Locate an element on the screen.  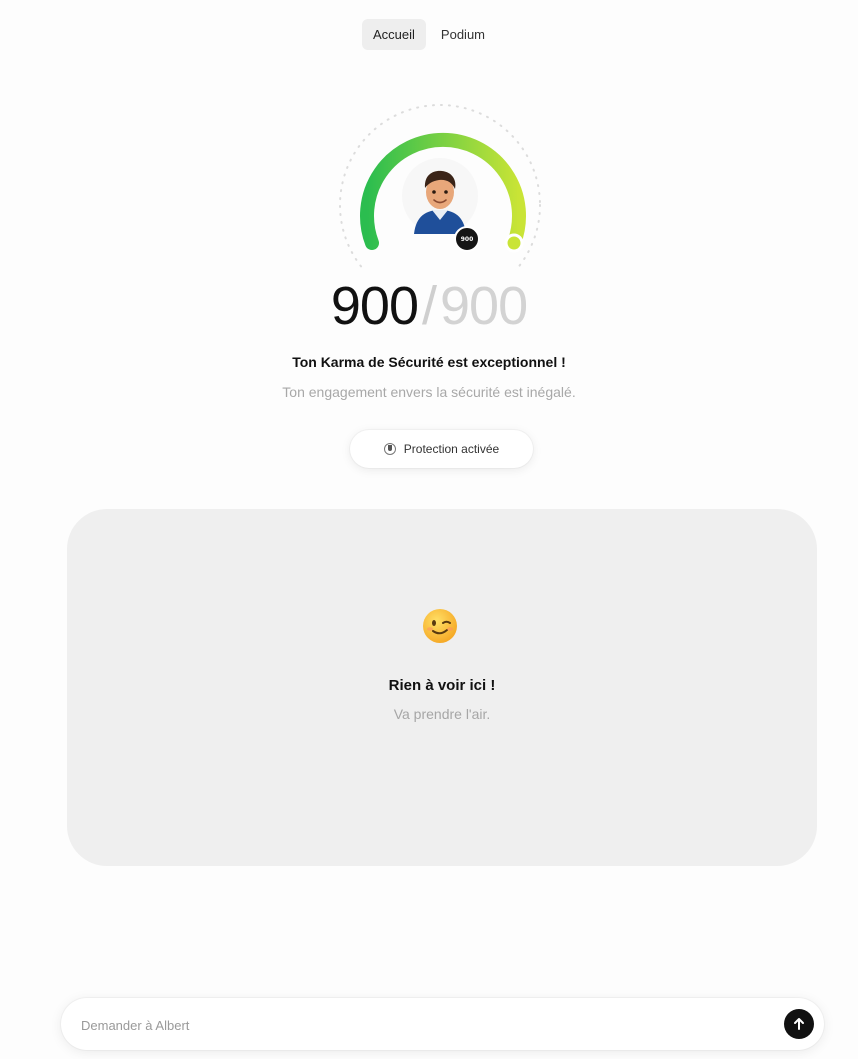
ask-bar is located at coordinates (442, 1025).